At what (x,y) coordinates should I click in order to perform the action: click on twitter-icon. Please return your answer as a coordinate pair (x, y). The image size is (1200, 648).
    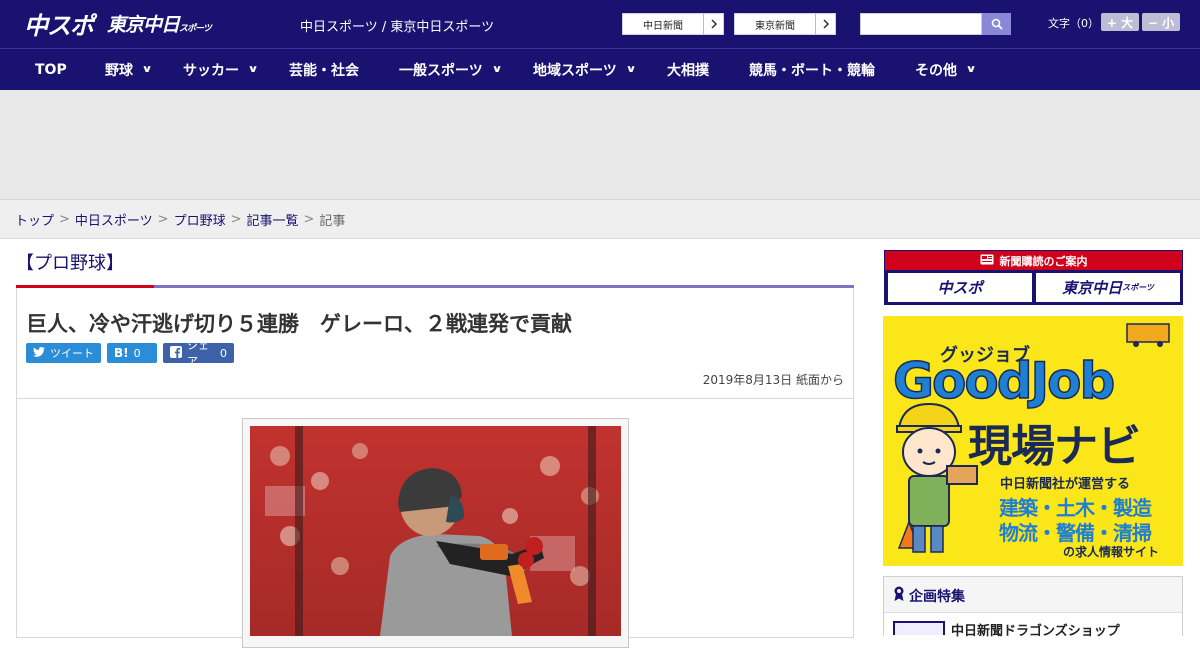
    Looking at the image, I should click on (39, 353).